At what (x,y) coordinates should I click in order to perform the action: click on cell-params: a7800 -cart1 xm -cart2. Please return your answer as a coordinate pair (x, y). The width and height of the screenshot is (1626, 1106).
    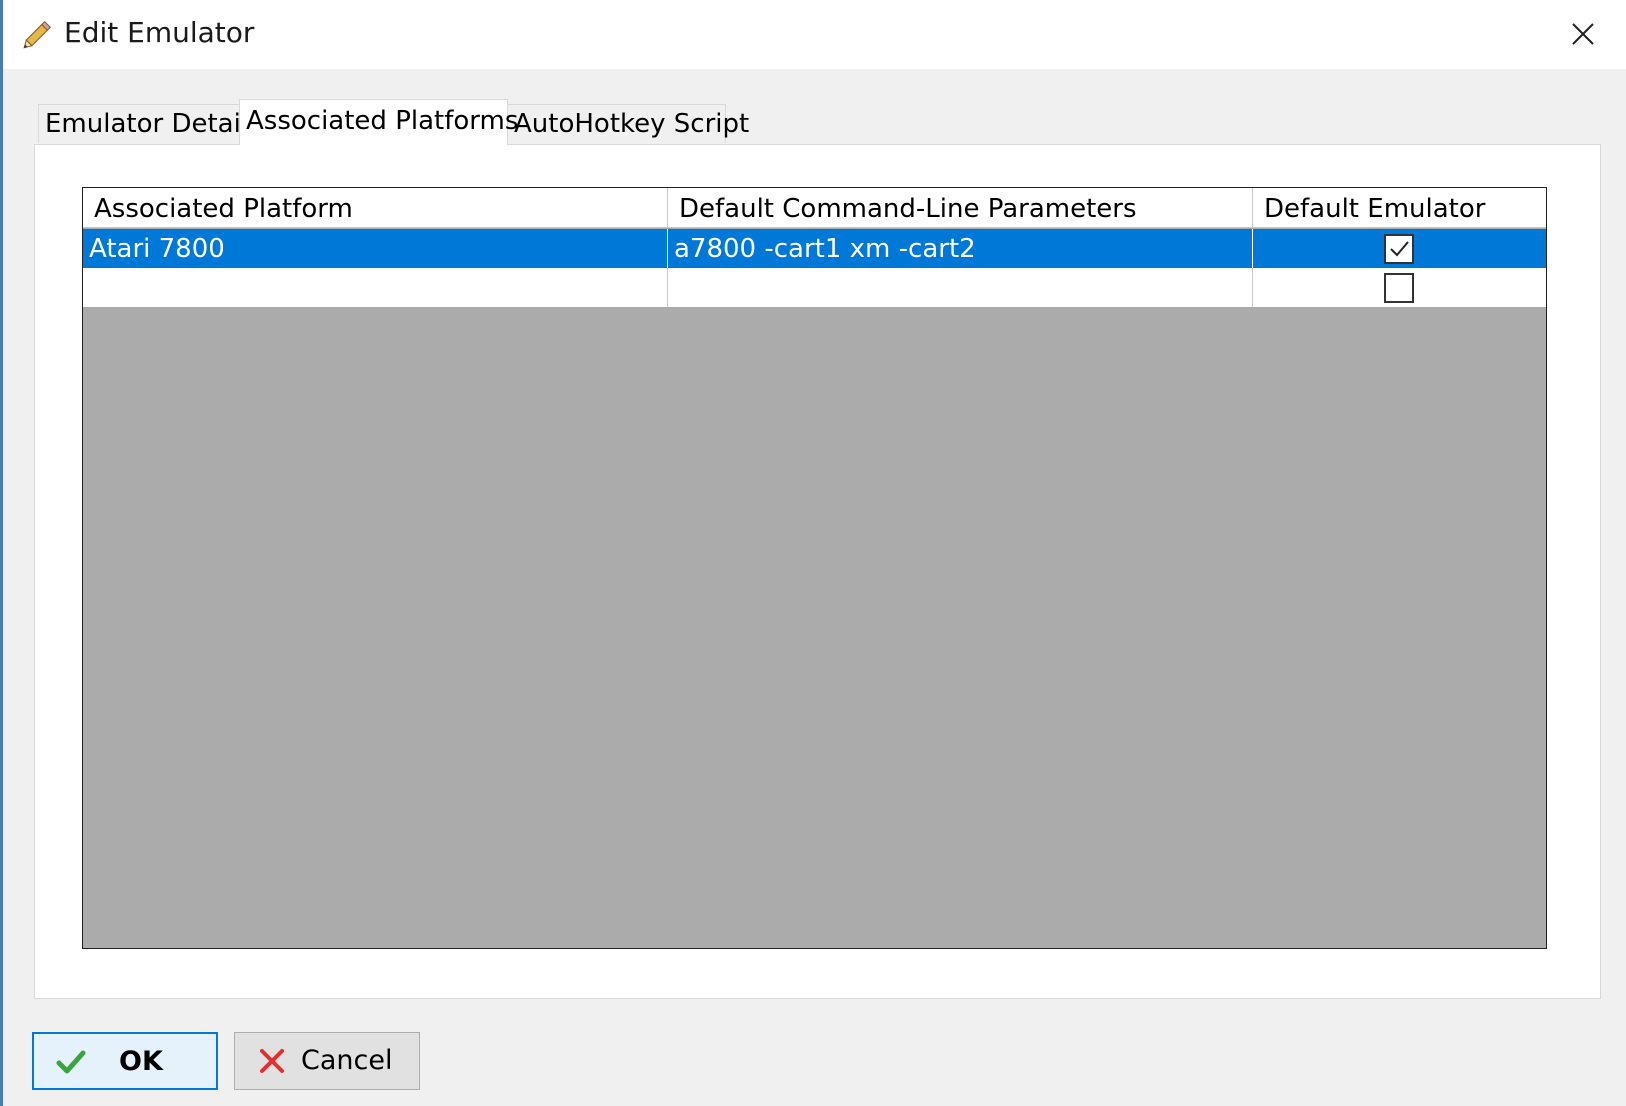
    Looking at the image, I should click on (960, 248).